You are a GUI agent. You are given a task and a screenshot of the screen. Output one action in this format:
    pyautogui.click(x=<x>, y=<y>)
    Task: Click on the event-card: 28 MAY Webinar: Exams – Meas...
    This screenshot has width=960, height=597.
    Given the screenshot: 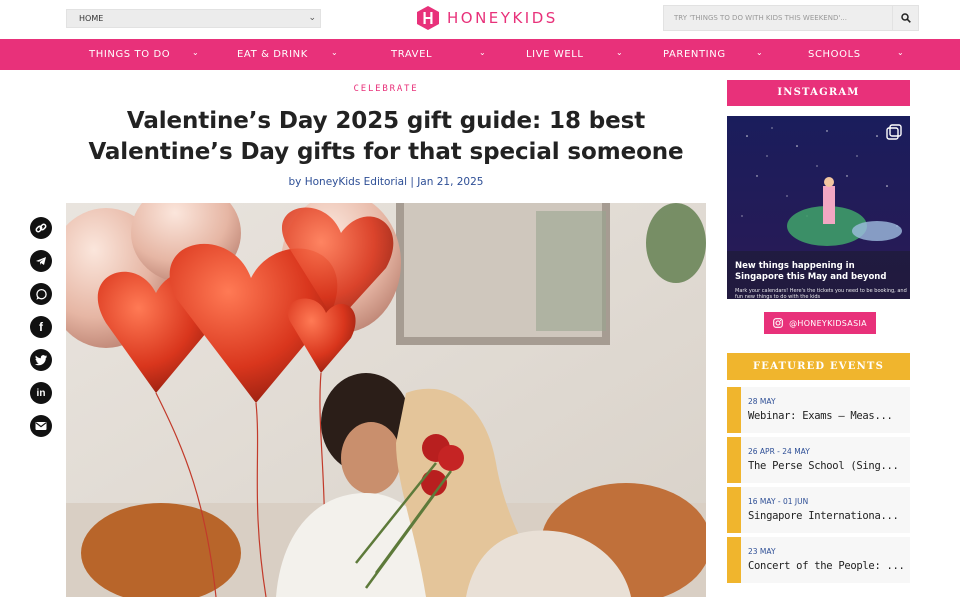 What is the action you would take?
    pyautogui.click(x=818, y=410)
    